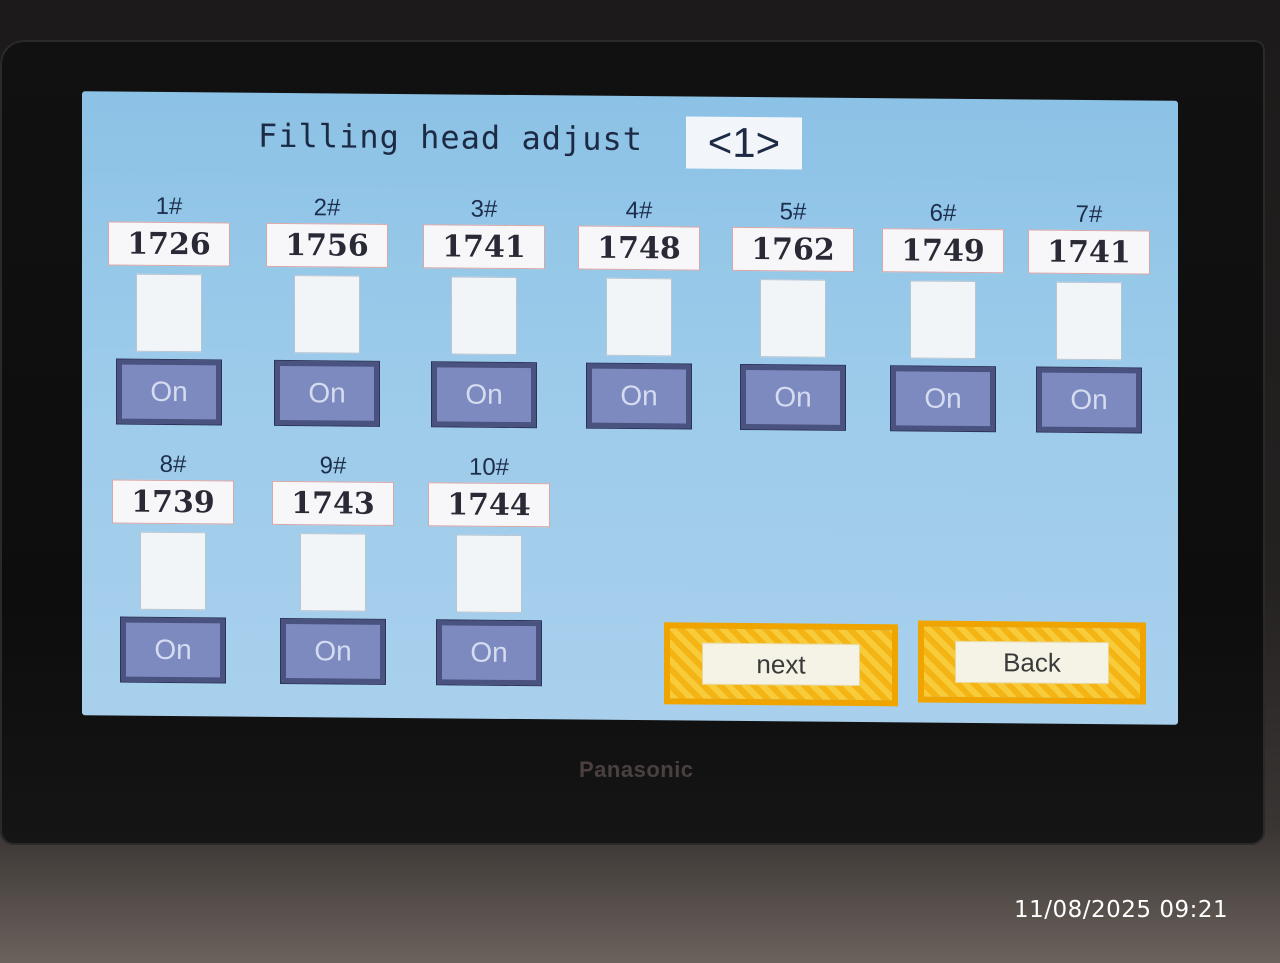 The width and height of the screenshot is (1280, 963). What do you see at coordinates (169, 244) in the screenshot?
I see `head-value-field: 1726` at bounding box center [169, 244].